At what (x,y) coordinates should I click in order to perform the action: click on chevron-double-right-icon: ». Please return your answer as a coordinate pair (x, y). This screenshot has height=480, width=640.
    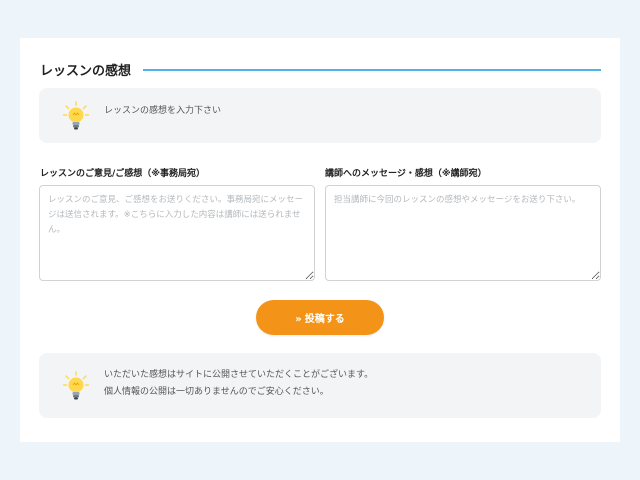
    Looking at the image, I should click on (298, 319).